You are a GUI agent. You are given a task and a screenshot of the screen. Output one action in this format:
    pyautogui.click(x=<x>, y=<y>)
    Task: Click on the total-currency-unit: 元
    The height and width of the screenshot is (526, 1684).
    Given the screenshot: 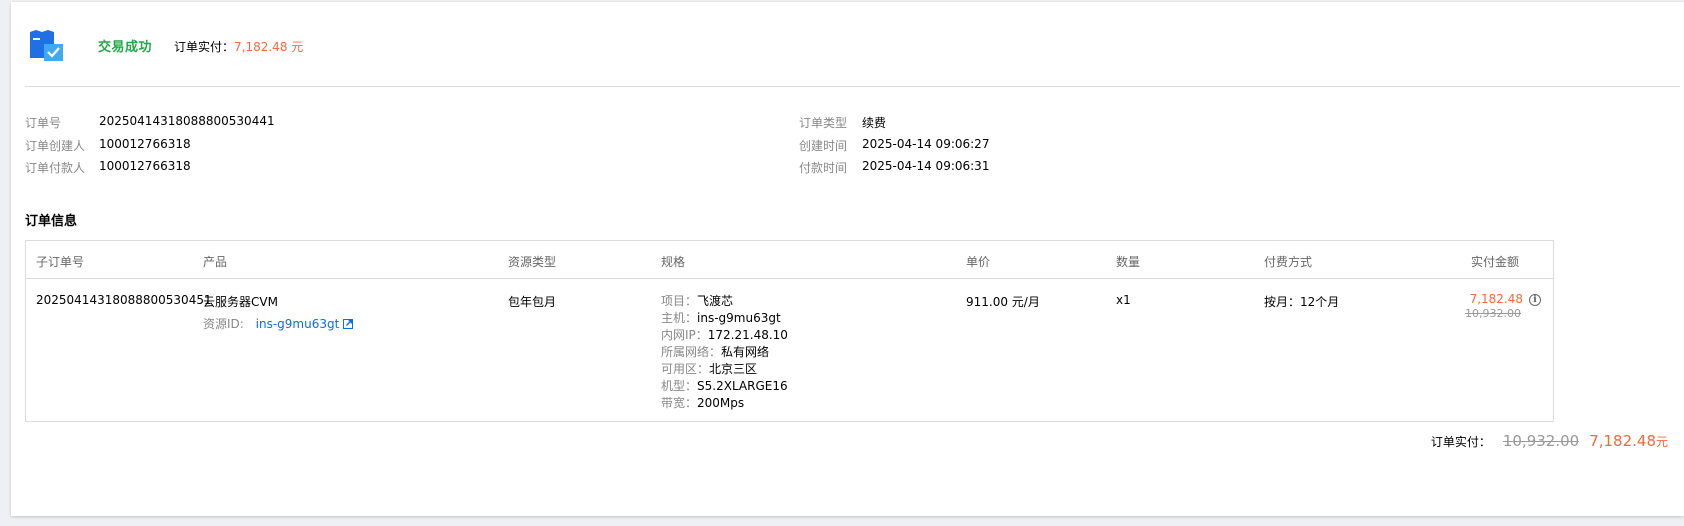 What is the action you would take?
    pyautogui.click(x=1661, y=442)
    